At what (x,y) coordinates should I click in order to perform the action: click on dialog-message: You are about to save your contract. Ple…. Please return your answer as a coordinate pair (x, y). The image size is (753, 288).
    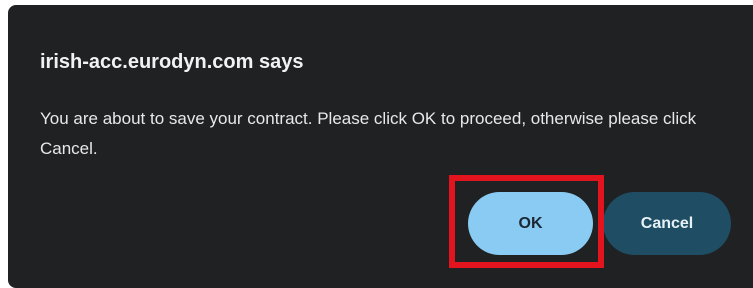
    Looking at the image, I should click on (368, 133).